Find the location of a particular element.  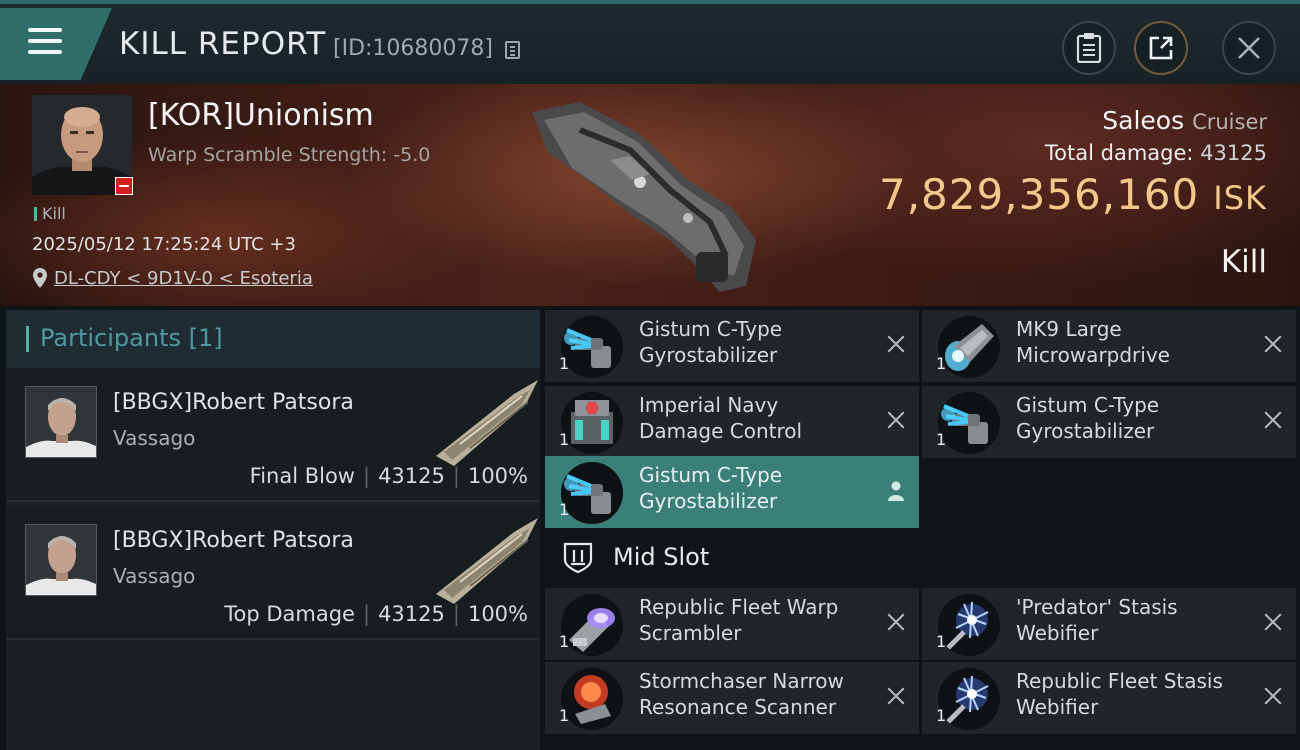

fitting-slot: 1 'Predator' Stasis Webifier is located at coordinates (1109, 624).